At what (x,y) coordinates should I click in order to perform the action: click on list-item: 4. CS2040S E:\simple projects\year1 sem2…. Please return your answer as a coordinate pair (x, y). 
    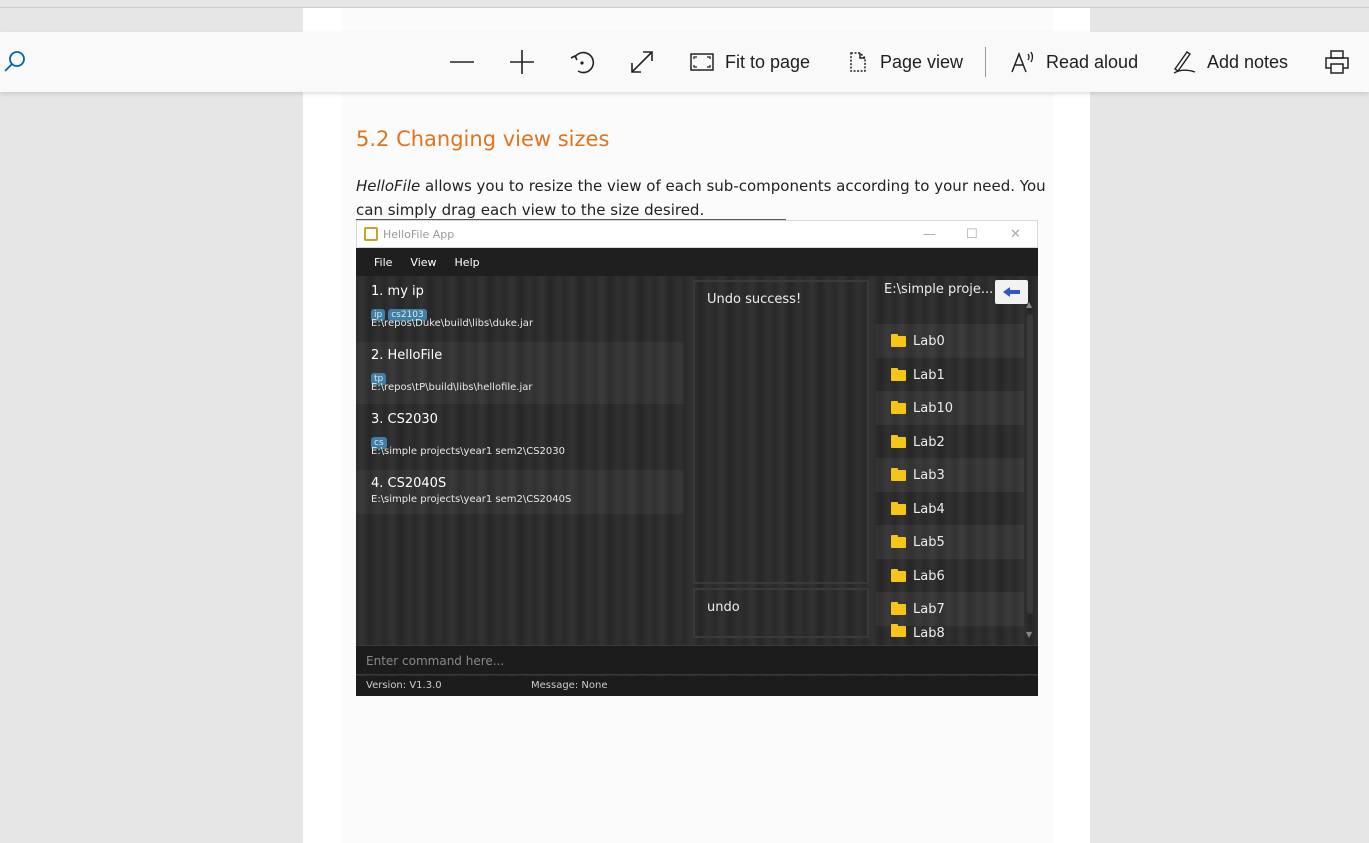
    Looking at the image, I should click on (520, 492).